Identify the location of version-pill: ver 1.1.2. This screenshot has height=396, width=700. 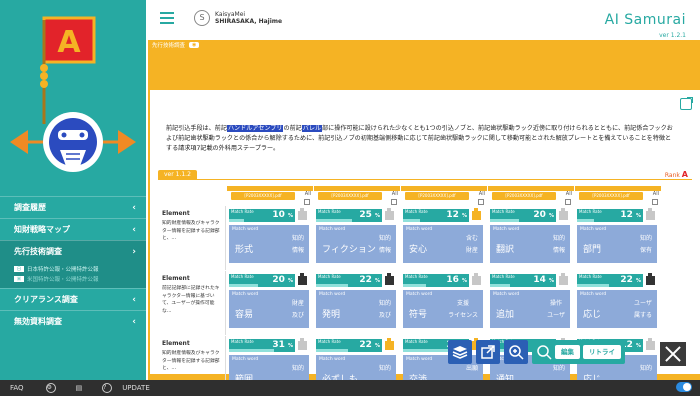
(177, 175).